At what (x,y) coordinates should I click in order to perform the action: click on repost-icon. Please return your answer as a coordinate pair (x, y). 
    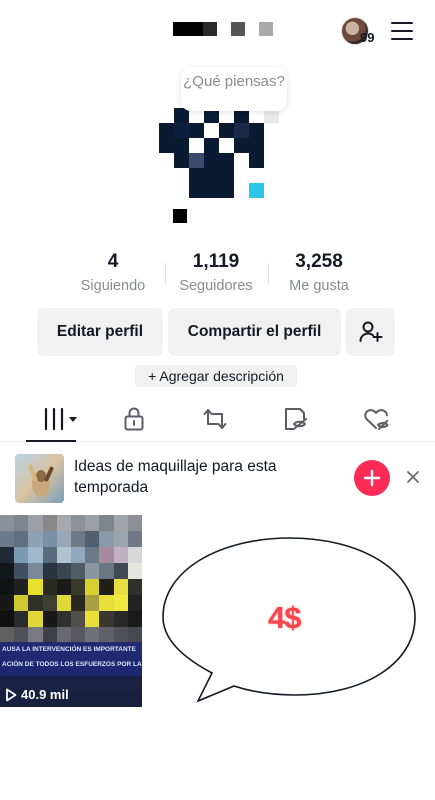
    Looking at the image, I should click on (215, 419).